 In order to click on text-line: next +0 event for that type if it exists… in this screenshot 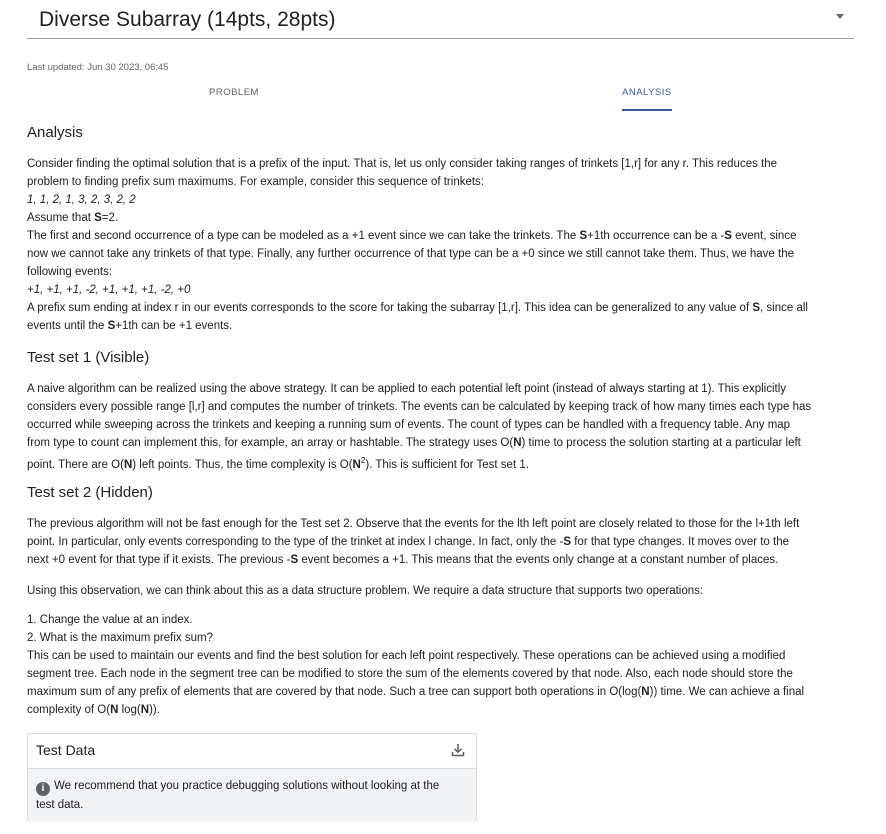, I will do `click(413, 560)`.